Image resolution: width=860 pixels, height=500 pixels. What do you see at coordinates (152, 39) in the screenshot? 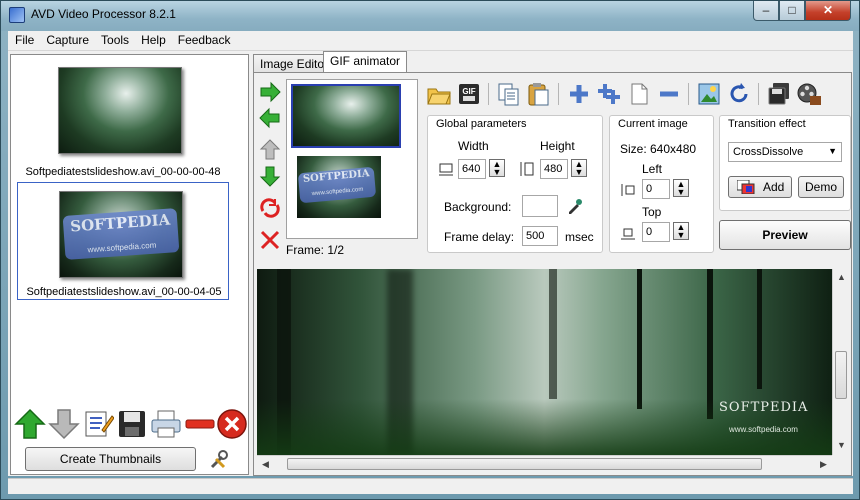
I see `menu-help: Help` at bounding box center [152, 39].